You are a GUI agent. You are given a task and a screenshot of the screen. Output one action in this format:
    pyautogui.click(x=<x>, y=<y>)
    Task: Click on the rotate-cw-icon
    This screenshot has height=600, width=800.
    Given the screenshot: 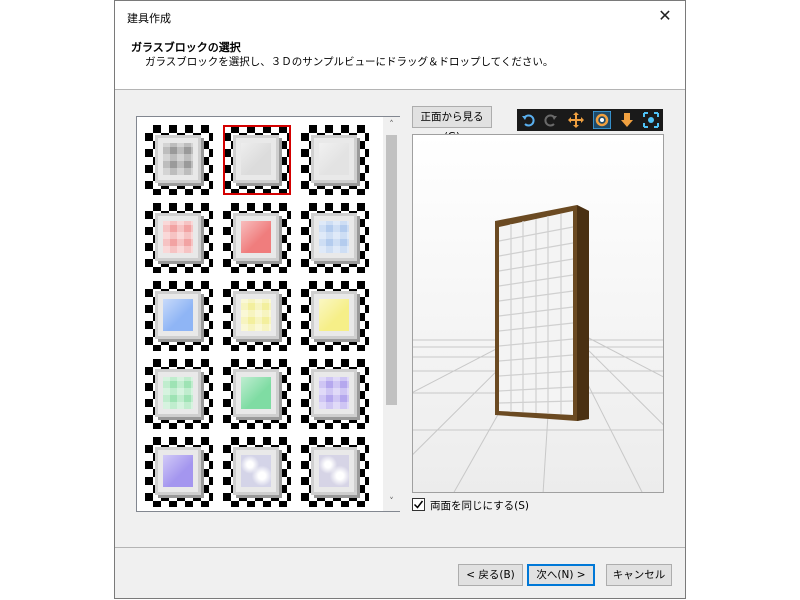 What is the action you would take?
    pyautogui.click(x=550, y=120)
    